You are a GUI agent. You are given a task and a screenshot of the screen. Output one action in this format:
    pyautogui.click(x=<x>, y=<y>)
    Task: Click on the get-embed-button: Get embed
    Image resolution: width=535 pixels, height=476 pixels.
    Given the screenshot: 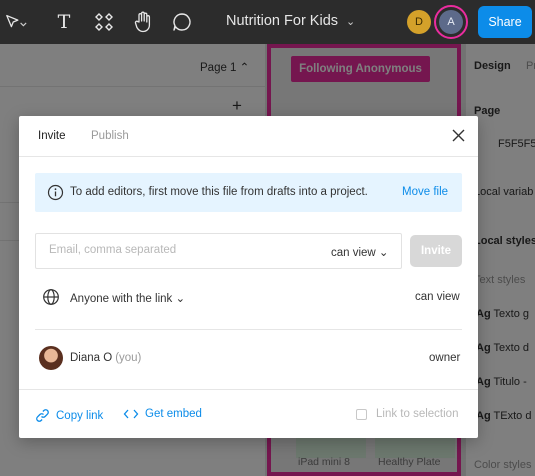 What is the action you would take?
    pyautogui.click(x=162, y=414)
    